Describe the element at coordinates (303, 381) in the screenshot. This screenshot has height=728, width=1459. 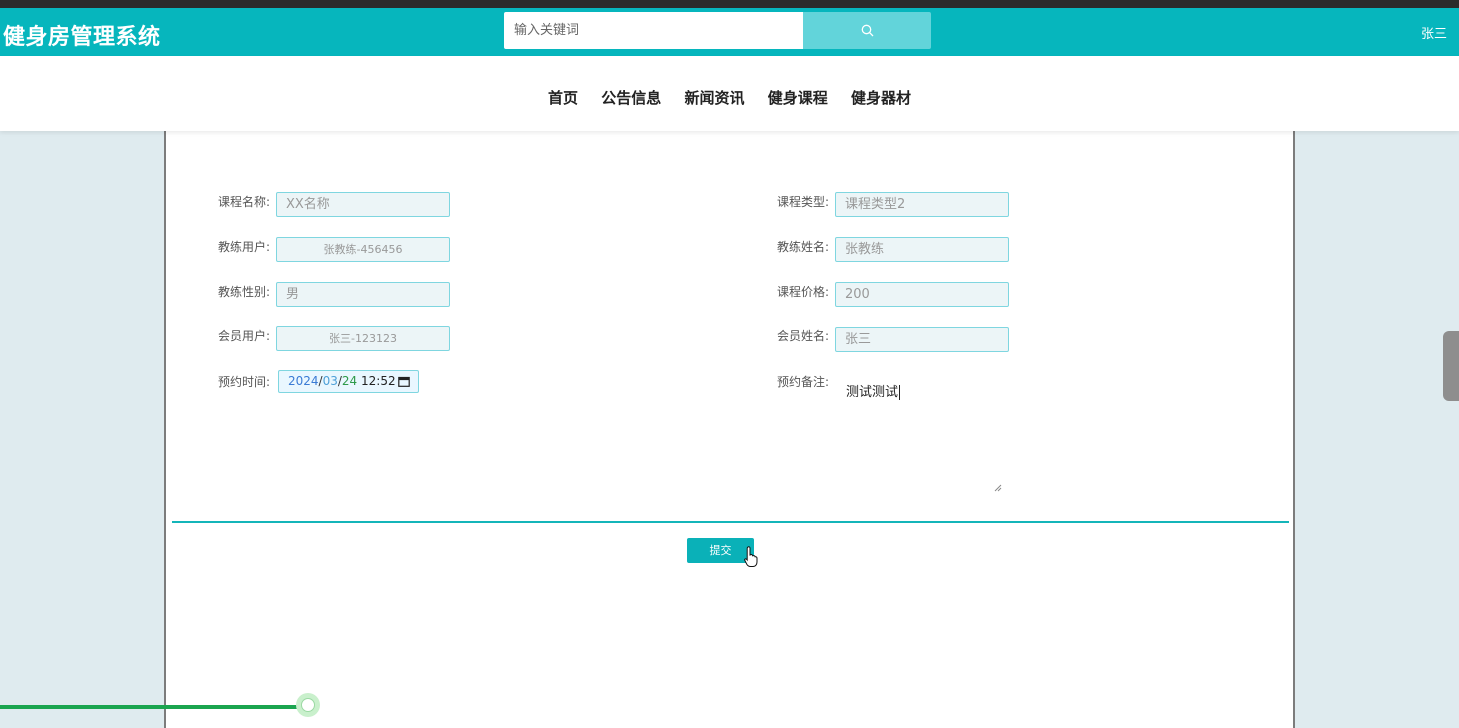
I see `booking-year: 2024` at that location.